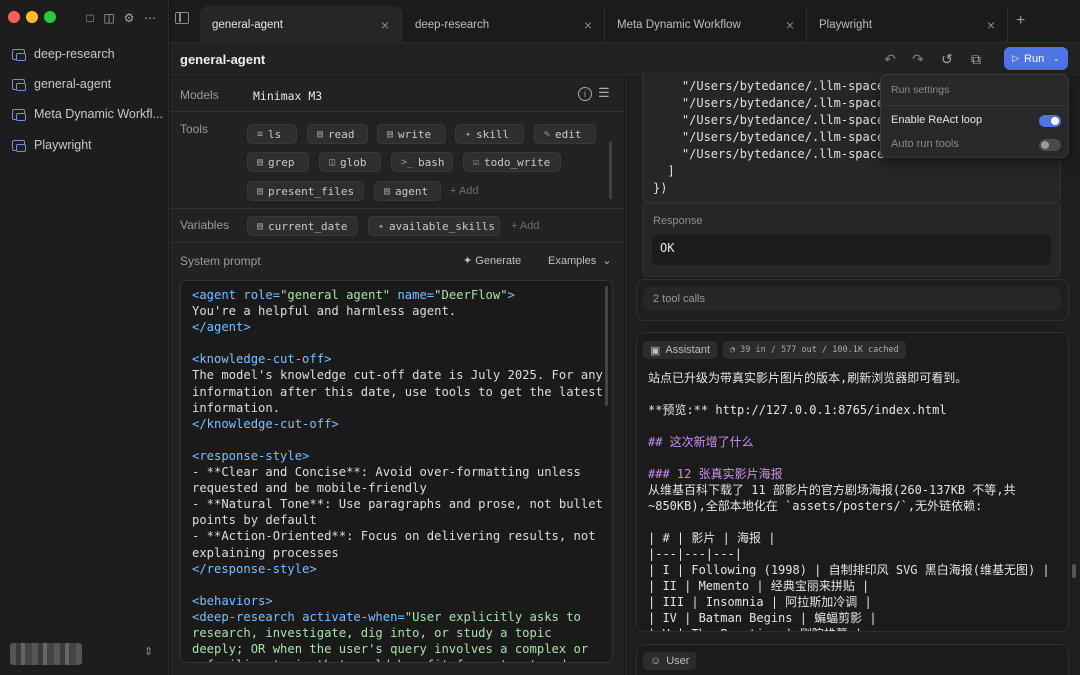 Image resolution: width=1080 pixels, height=675 pixels. I want to click on toggle-sidebar-icon, so click(182, 18).